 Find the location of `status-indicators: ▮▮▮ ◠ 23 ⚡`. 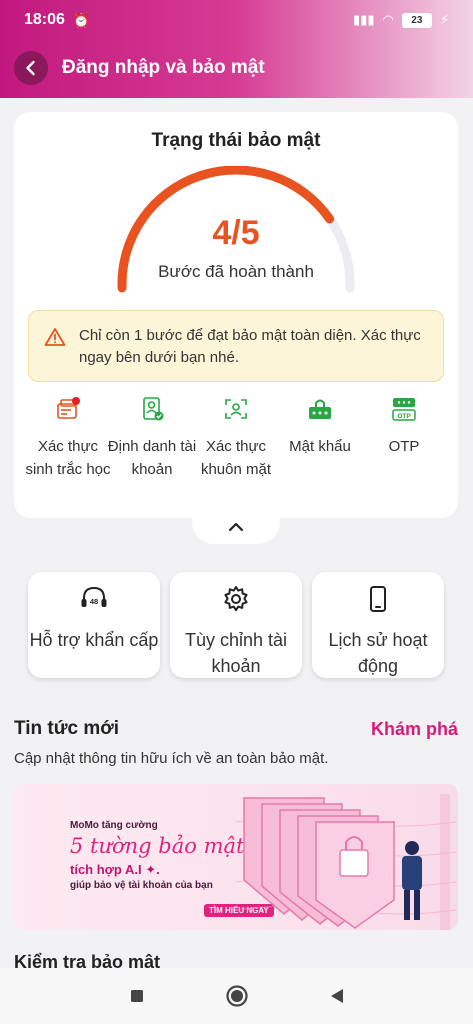

status-indicators: ▮▮▮ ◠ 23 ⚡ is located at coordinates (401, 20).